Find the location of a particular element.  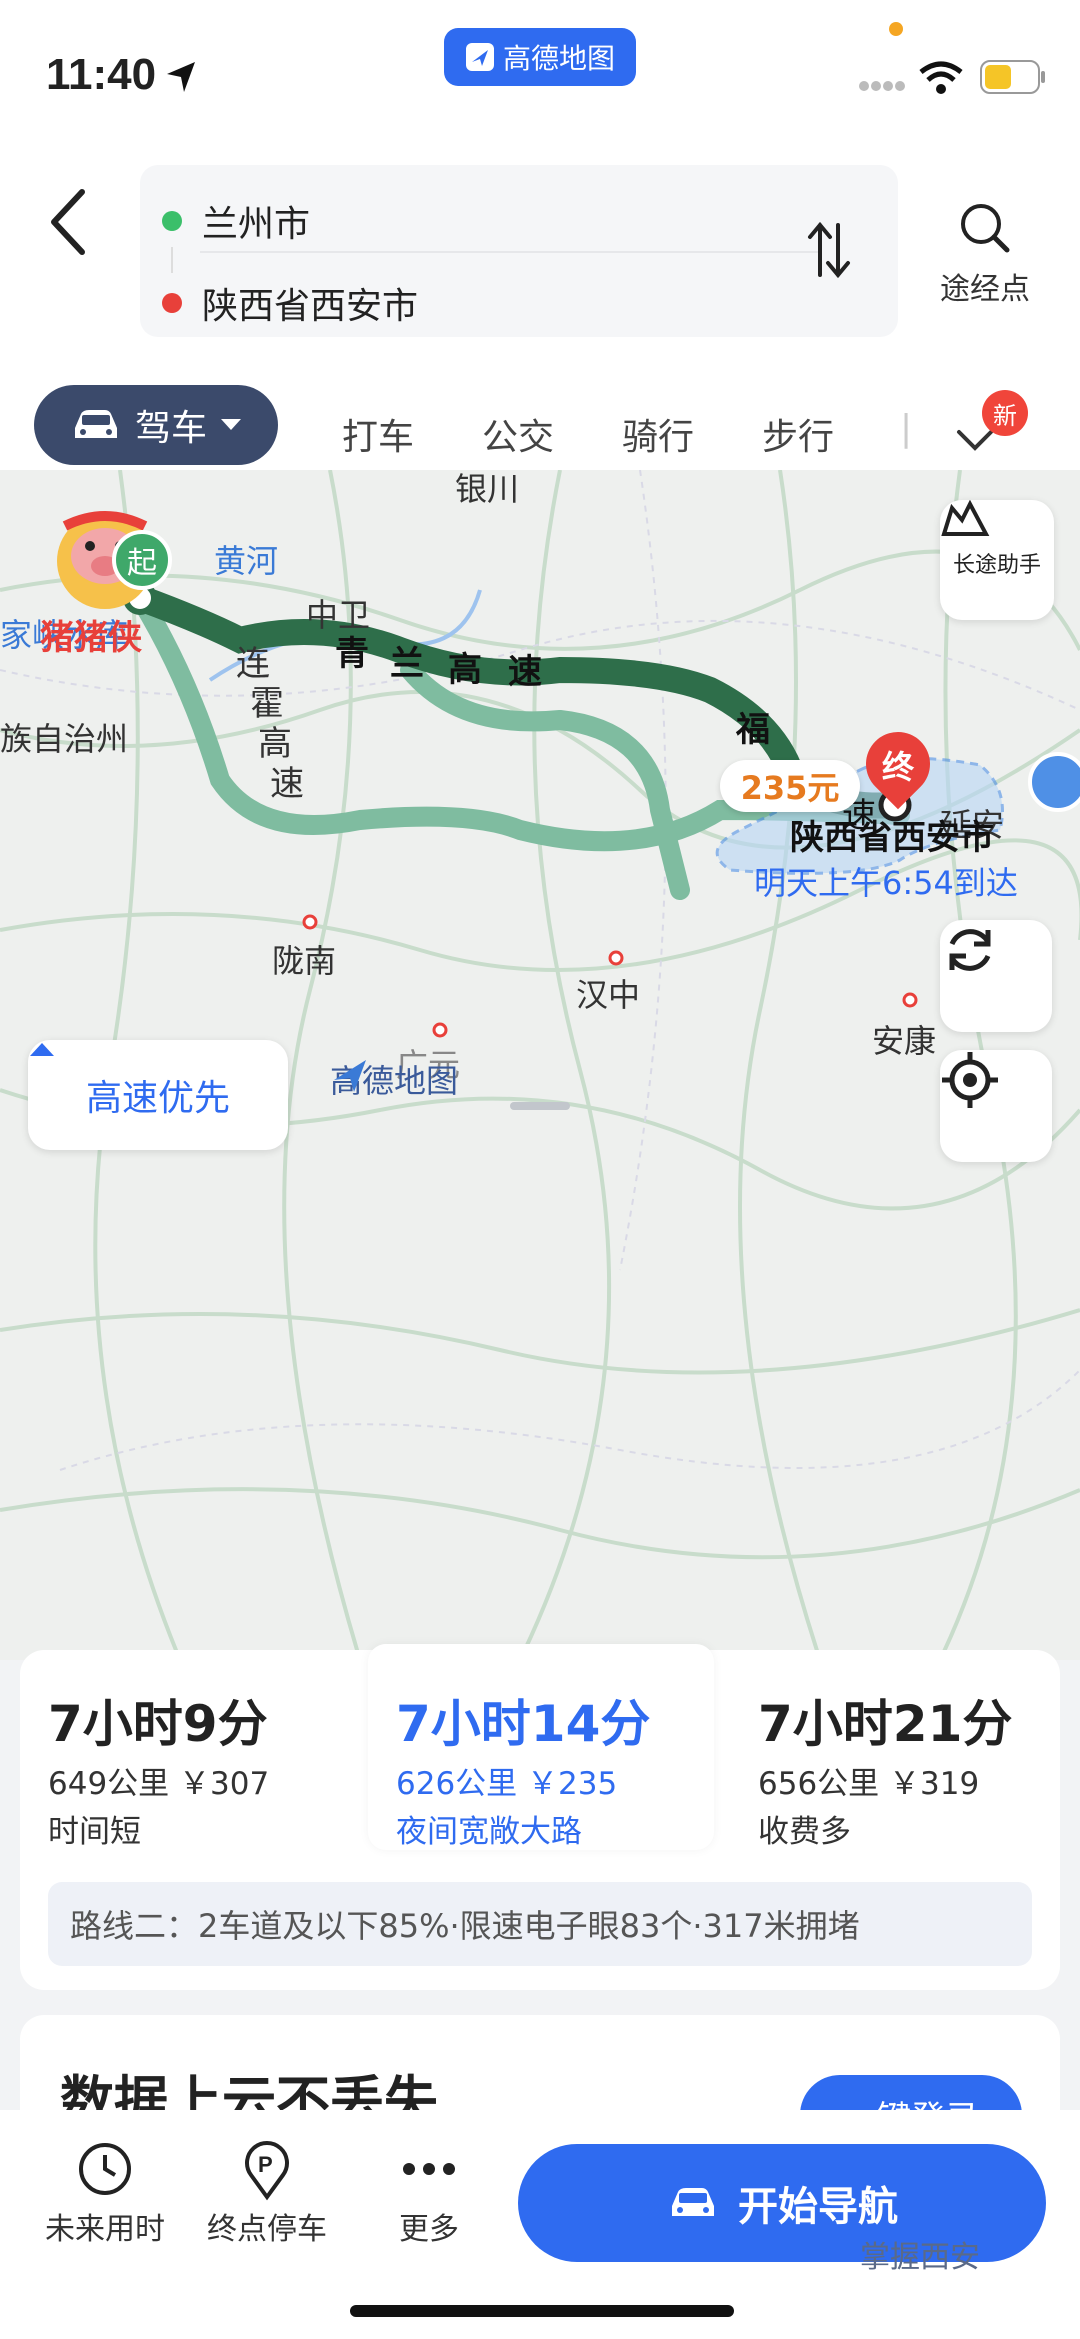

destination-dot is located at coordinates (172, 303).